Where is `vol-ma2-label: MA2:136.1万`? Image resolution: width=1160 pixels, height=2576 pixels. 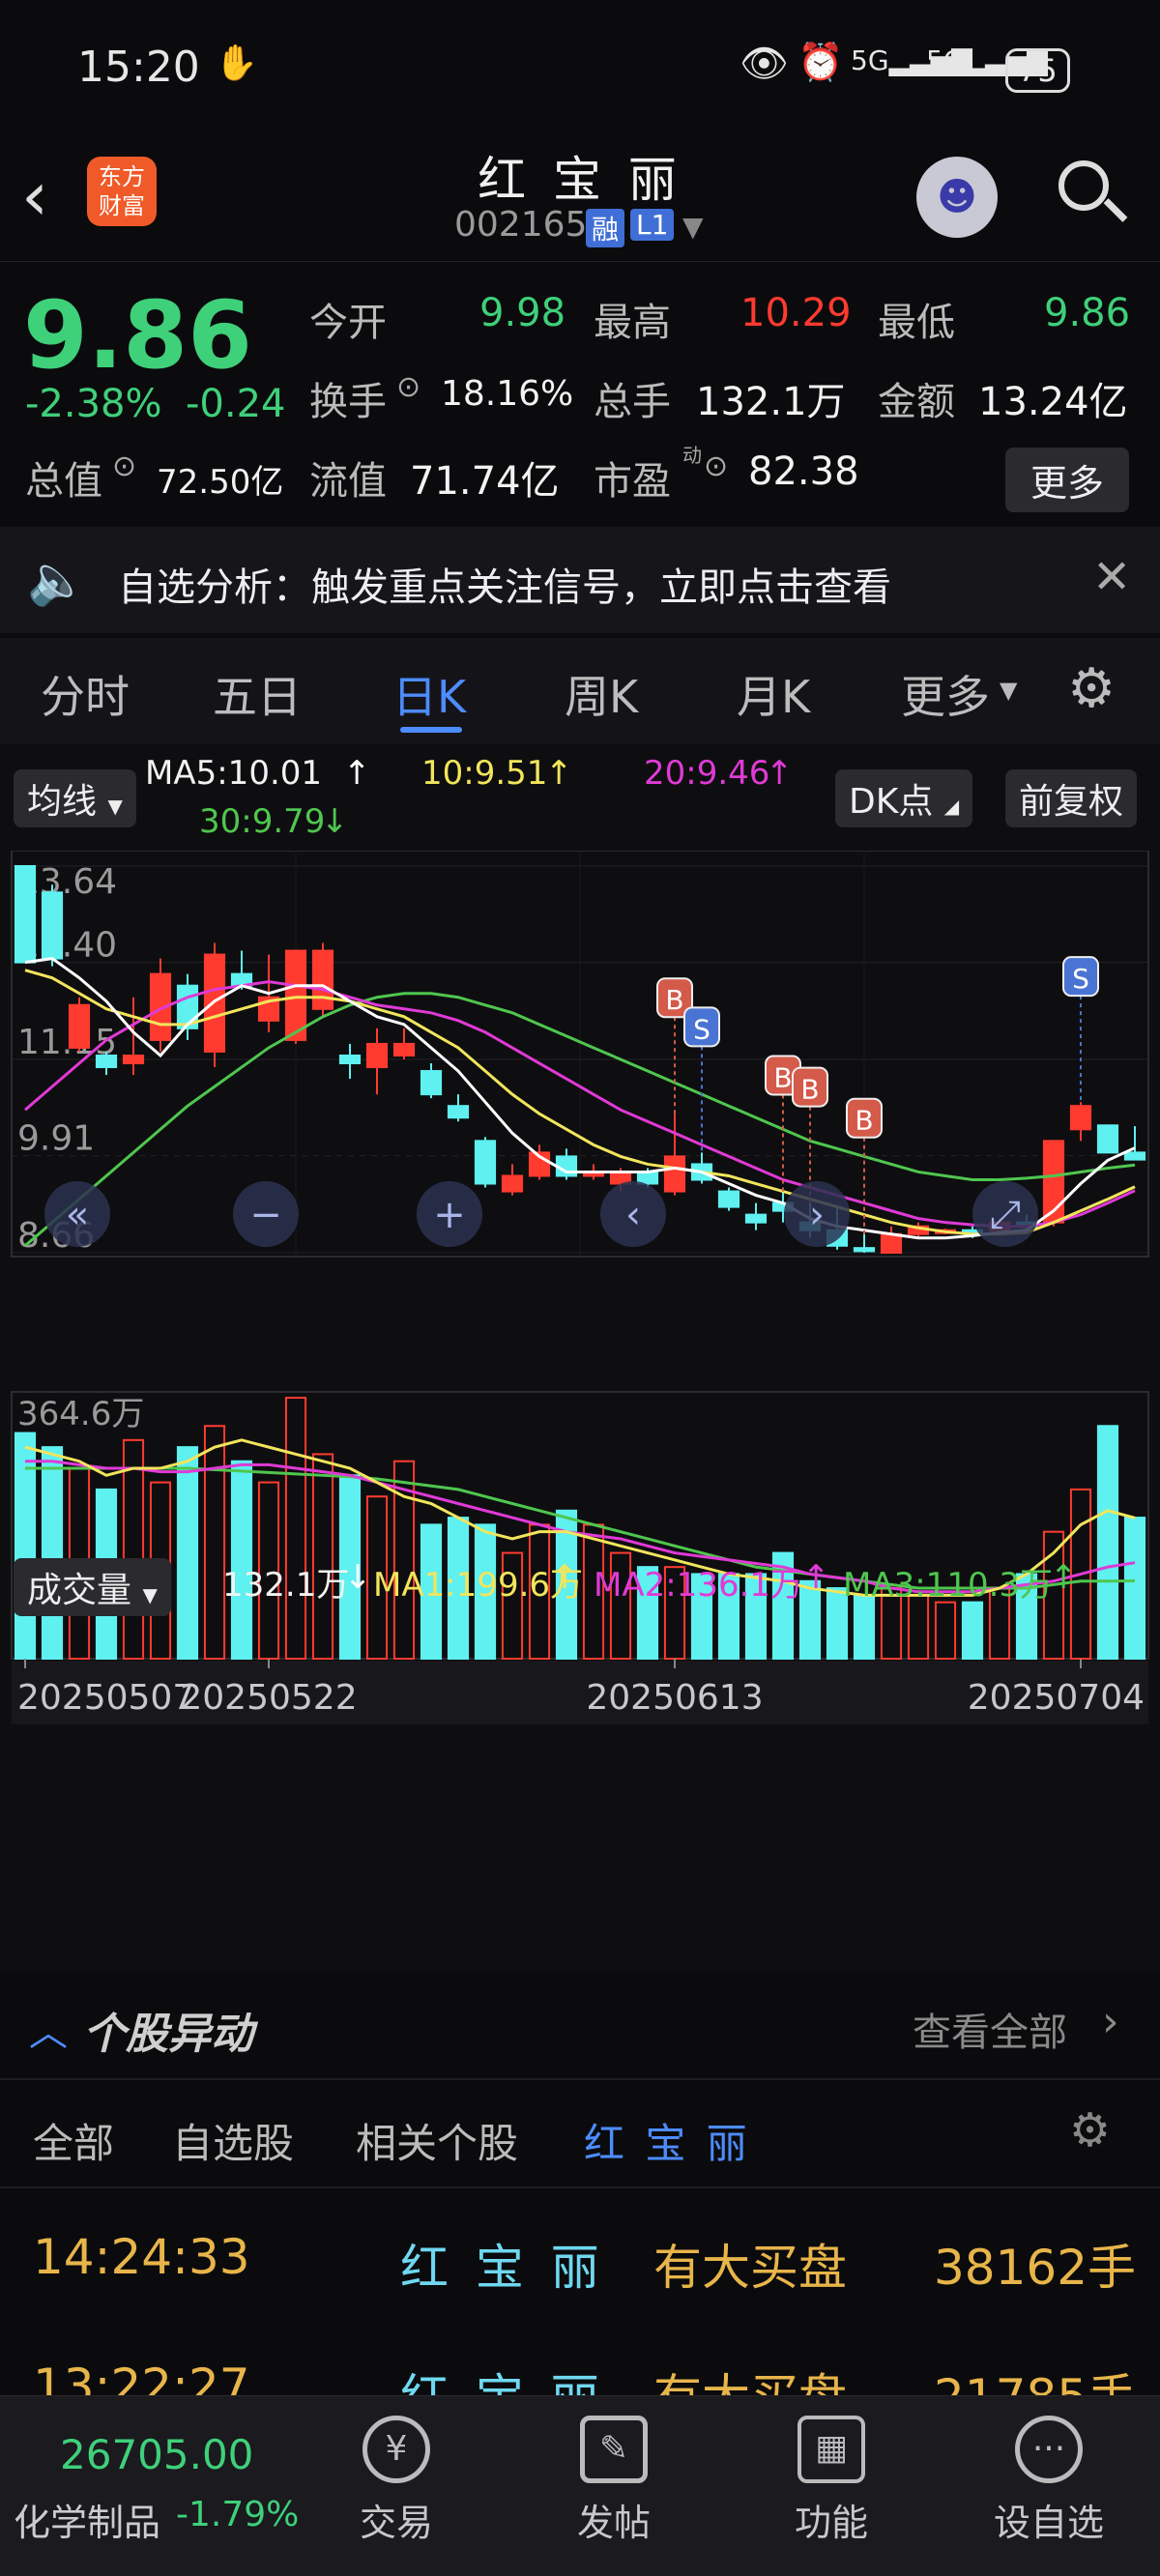 vol-ma2-label: MA2:136.1万 is located at coordinates (699, 1585).